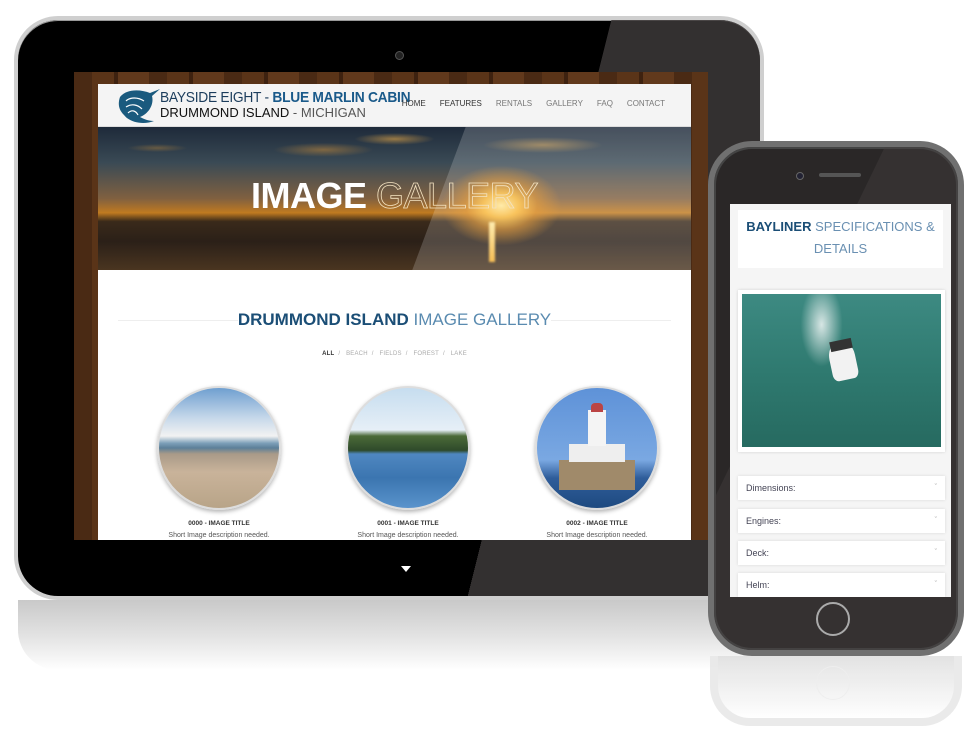 The width and height of the screenshot is (974, 738). What do you see at coordinates (225, 112) in the screenshot?
I see `logo-subtitle-bold: DRUMMOND ISLAND` at bounding box center [225, 112].